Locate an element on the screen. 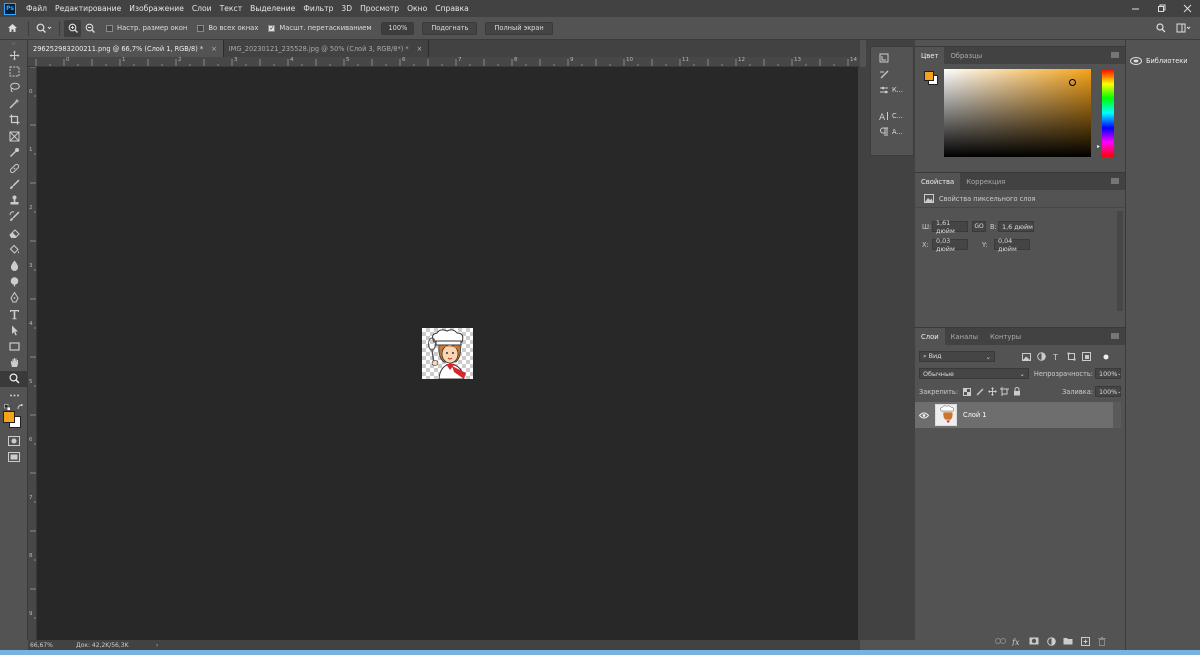 The width and height of the screenshot is (1200, 655). document-image-chef is located at coordinates (447, 353).